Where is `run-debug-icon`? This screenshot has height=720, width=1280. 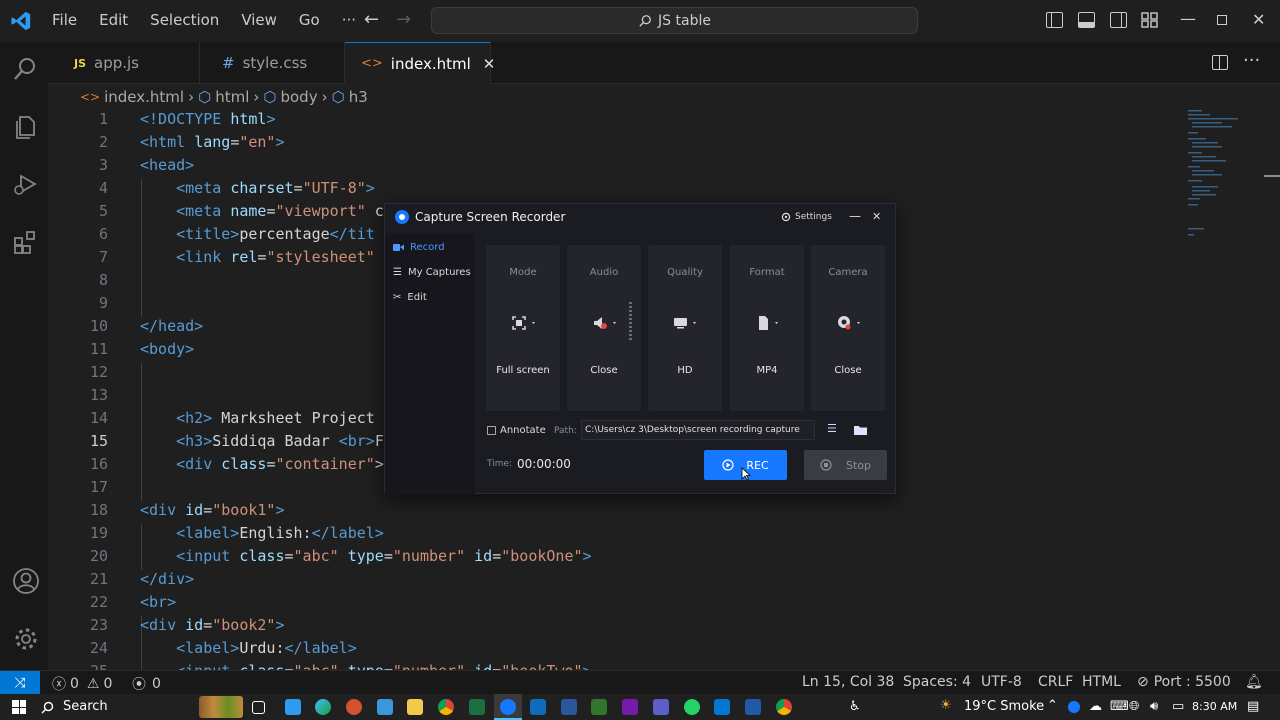
run-debug-icon is located at coordinates (25, 184).